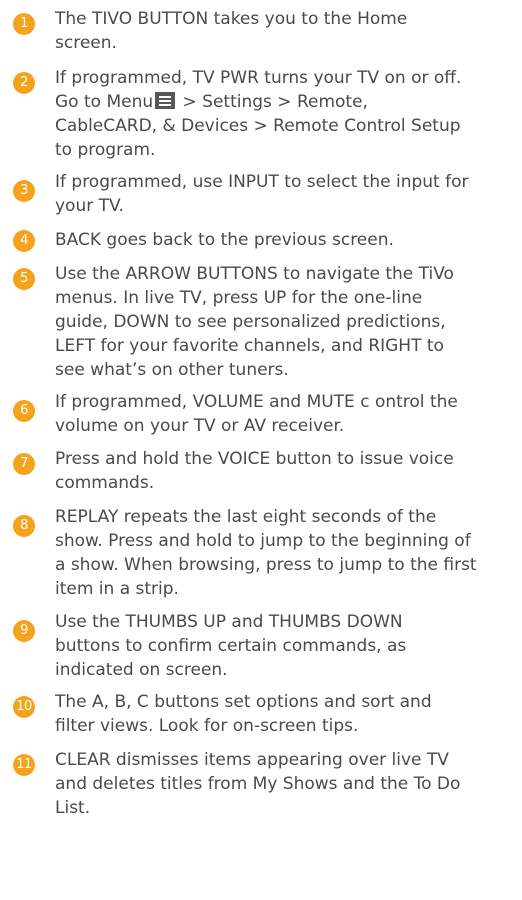 This screenshot has width=522, height=900. I want to click on number-badge: 7, so click(24, 464).